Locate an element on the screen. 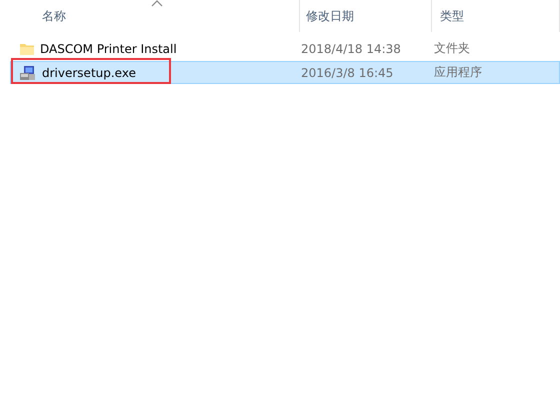  column-header: 类型 is located at coordinates (496, 16).